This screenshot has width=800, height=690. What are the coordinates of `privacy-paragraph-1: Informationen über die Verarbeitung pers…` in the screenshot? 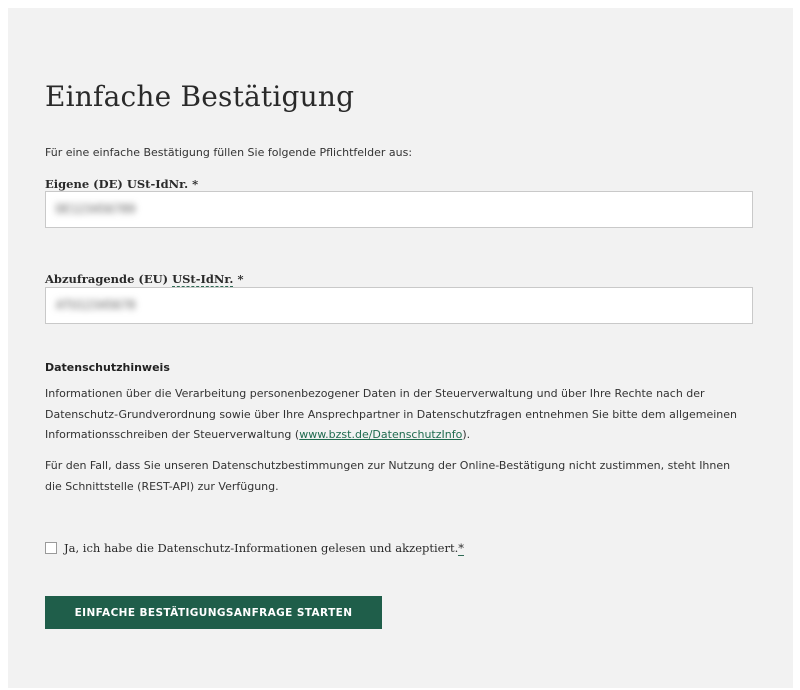 It's located at (395, 415).